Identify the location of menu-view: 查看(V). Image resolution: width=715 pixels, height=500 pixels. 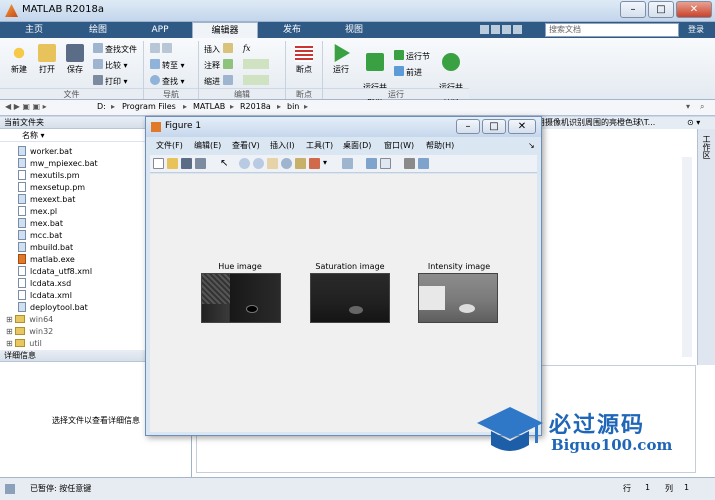
(246, 146).